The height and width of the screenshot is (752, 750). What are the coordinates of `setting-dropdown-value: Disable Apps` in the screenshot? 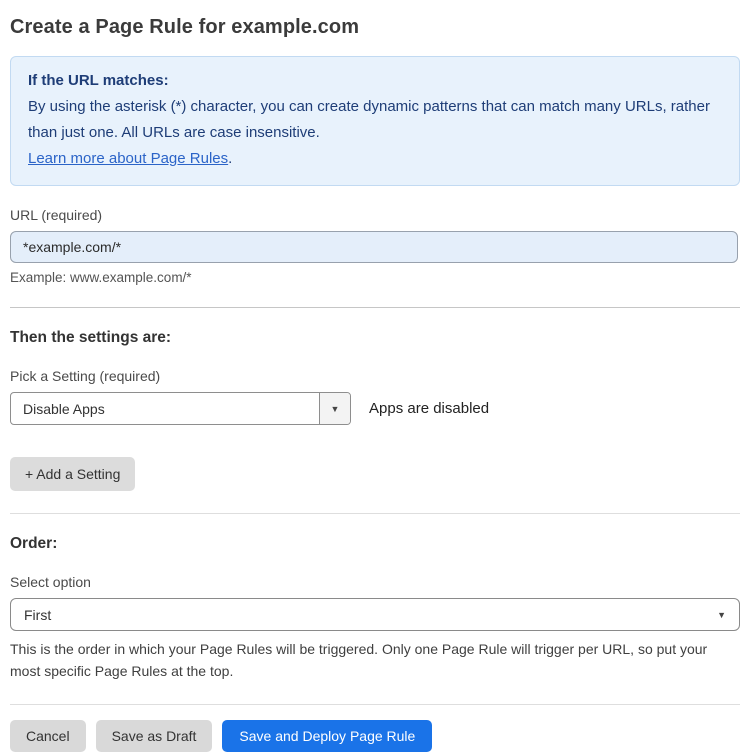 It's located at (64, 408).